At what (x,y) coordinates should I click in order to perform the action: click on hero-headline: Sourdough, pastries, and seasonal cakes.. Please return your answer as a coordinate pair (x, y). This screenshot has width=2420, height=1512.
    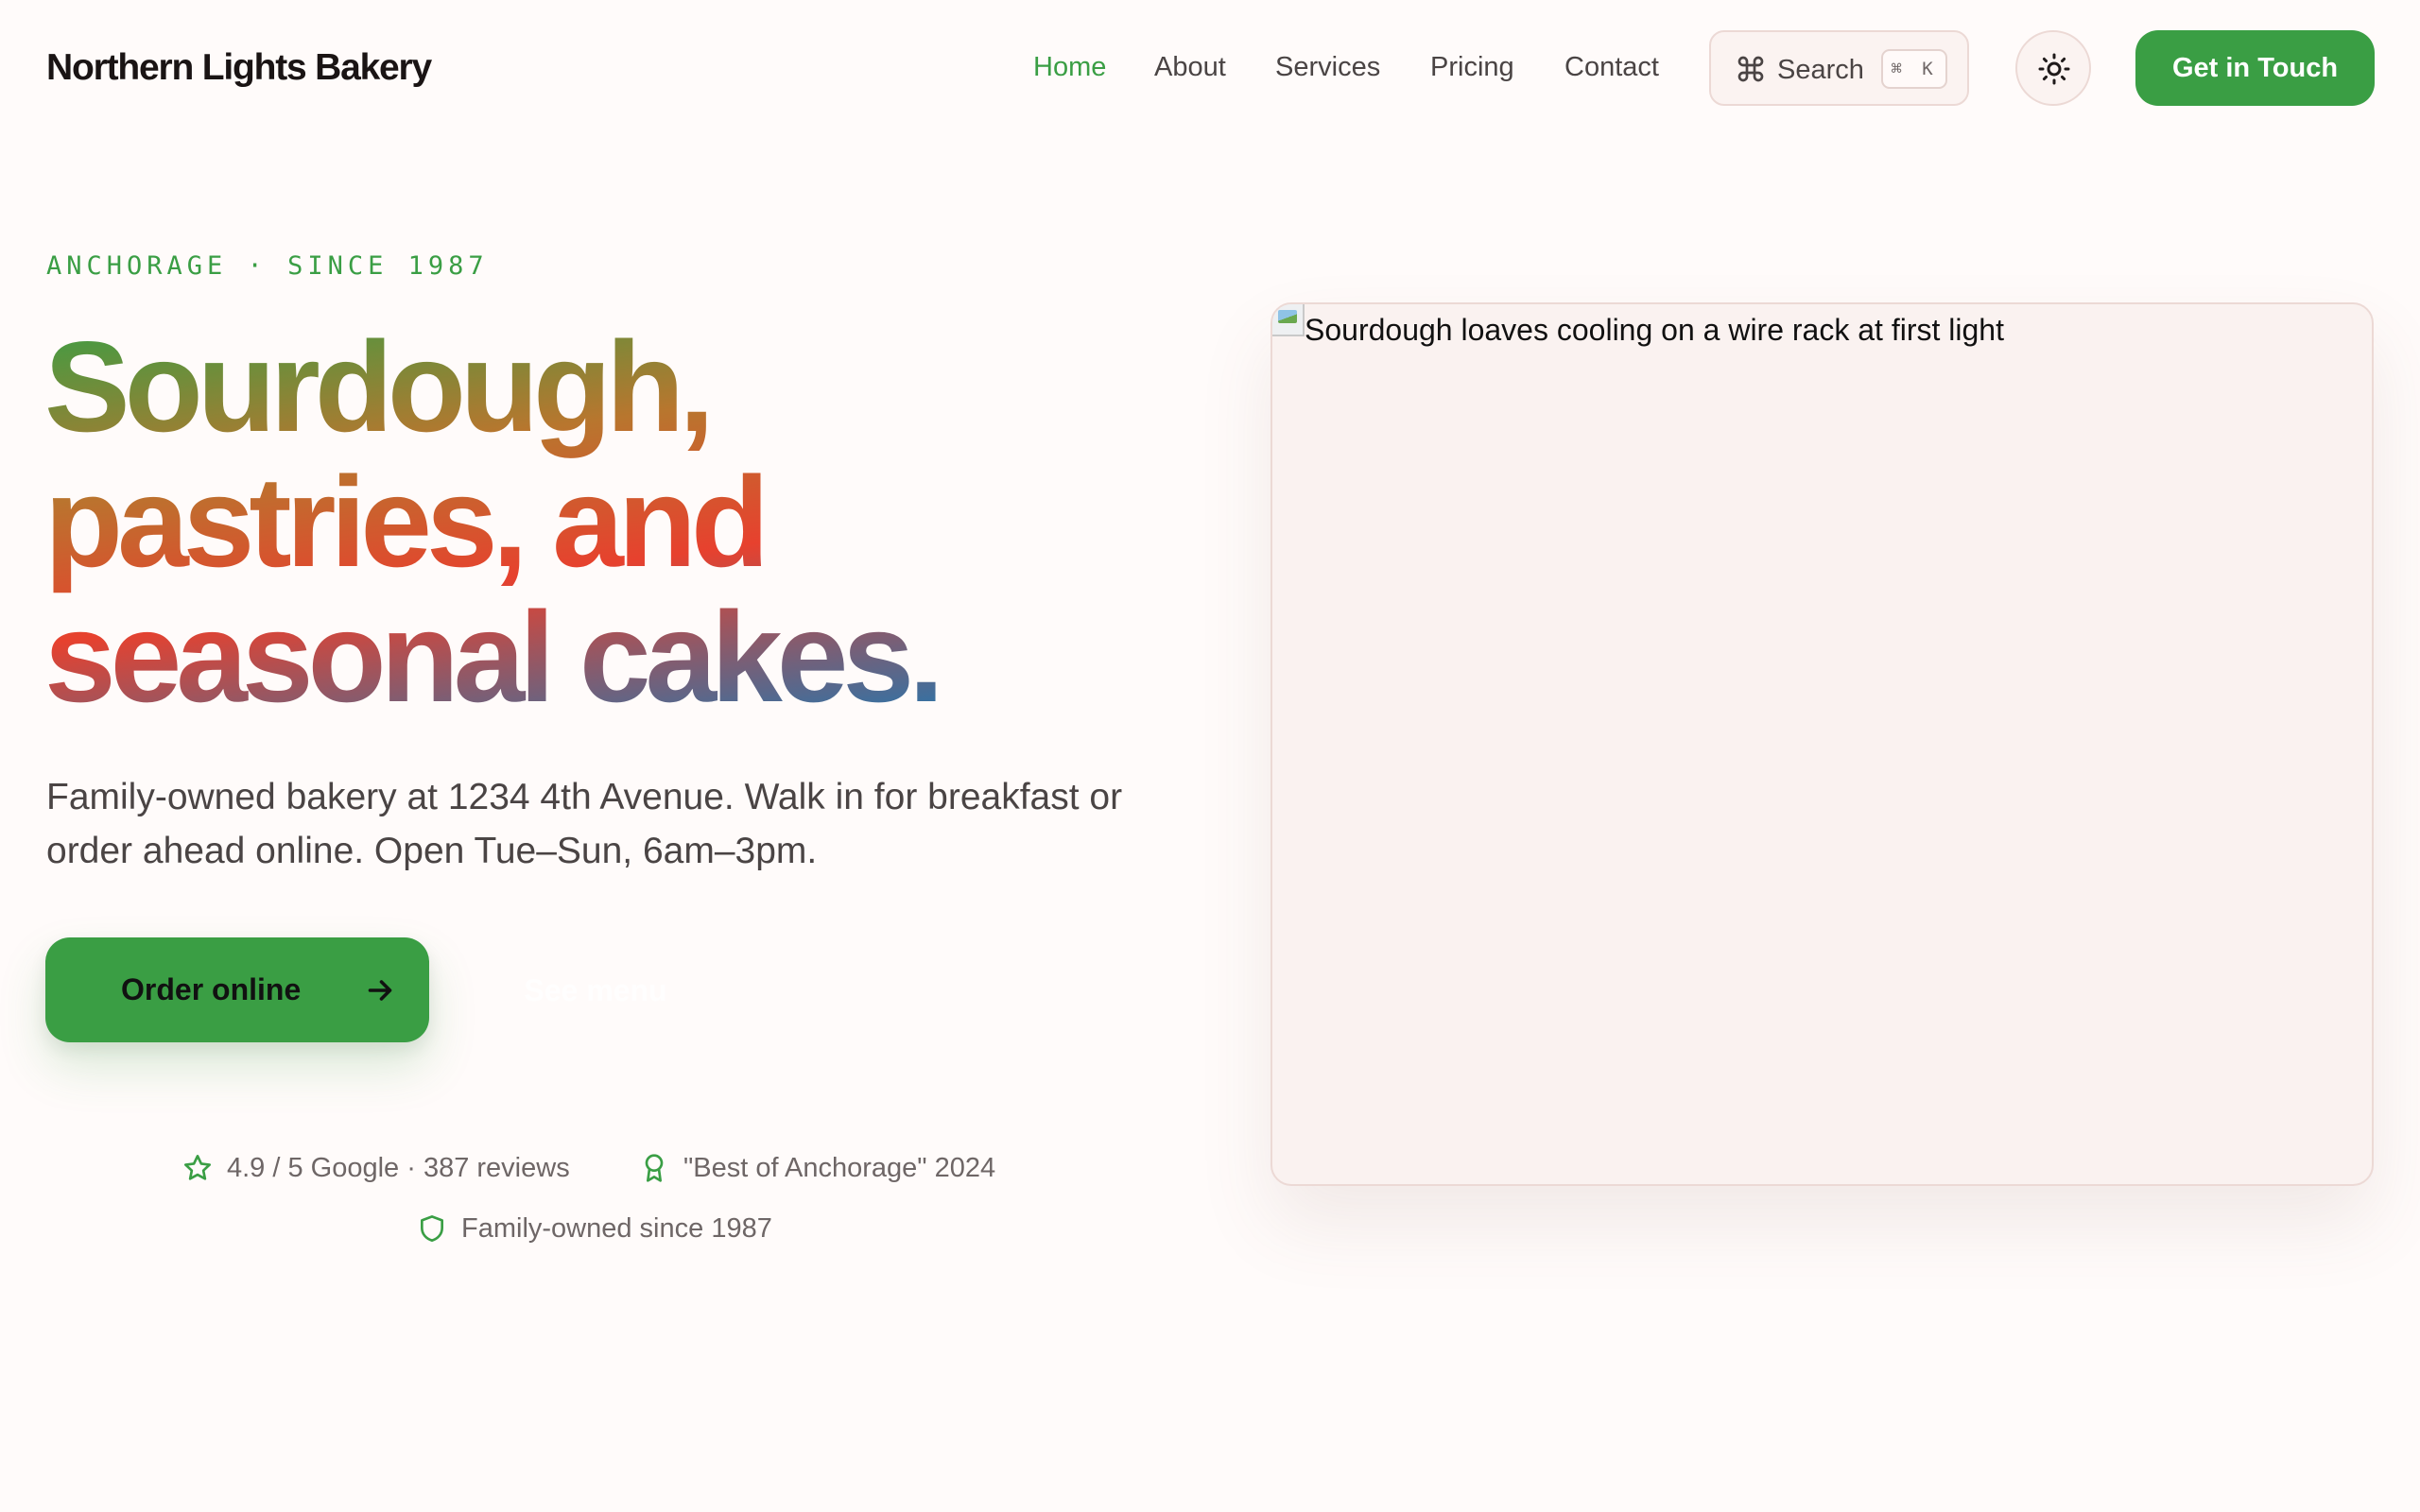
    Looking at the image, I should click on (588, 522).